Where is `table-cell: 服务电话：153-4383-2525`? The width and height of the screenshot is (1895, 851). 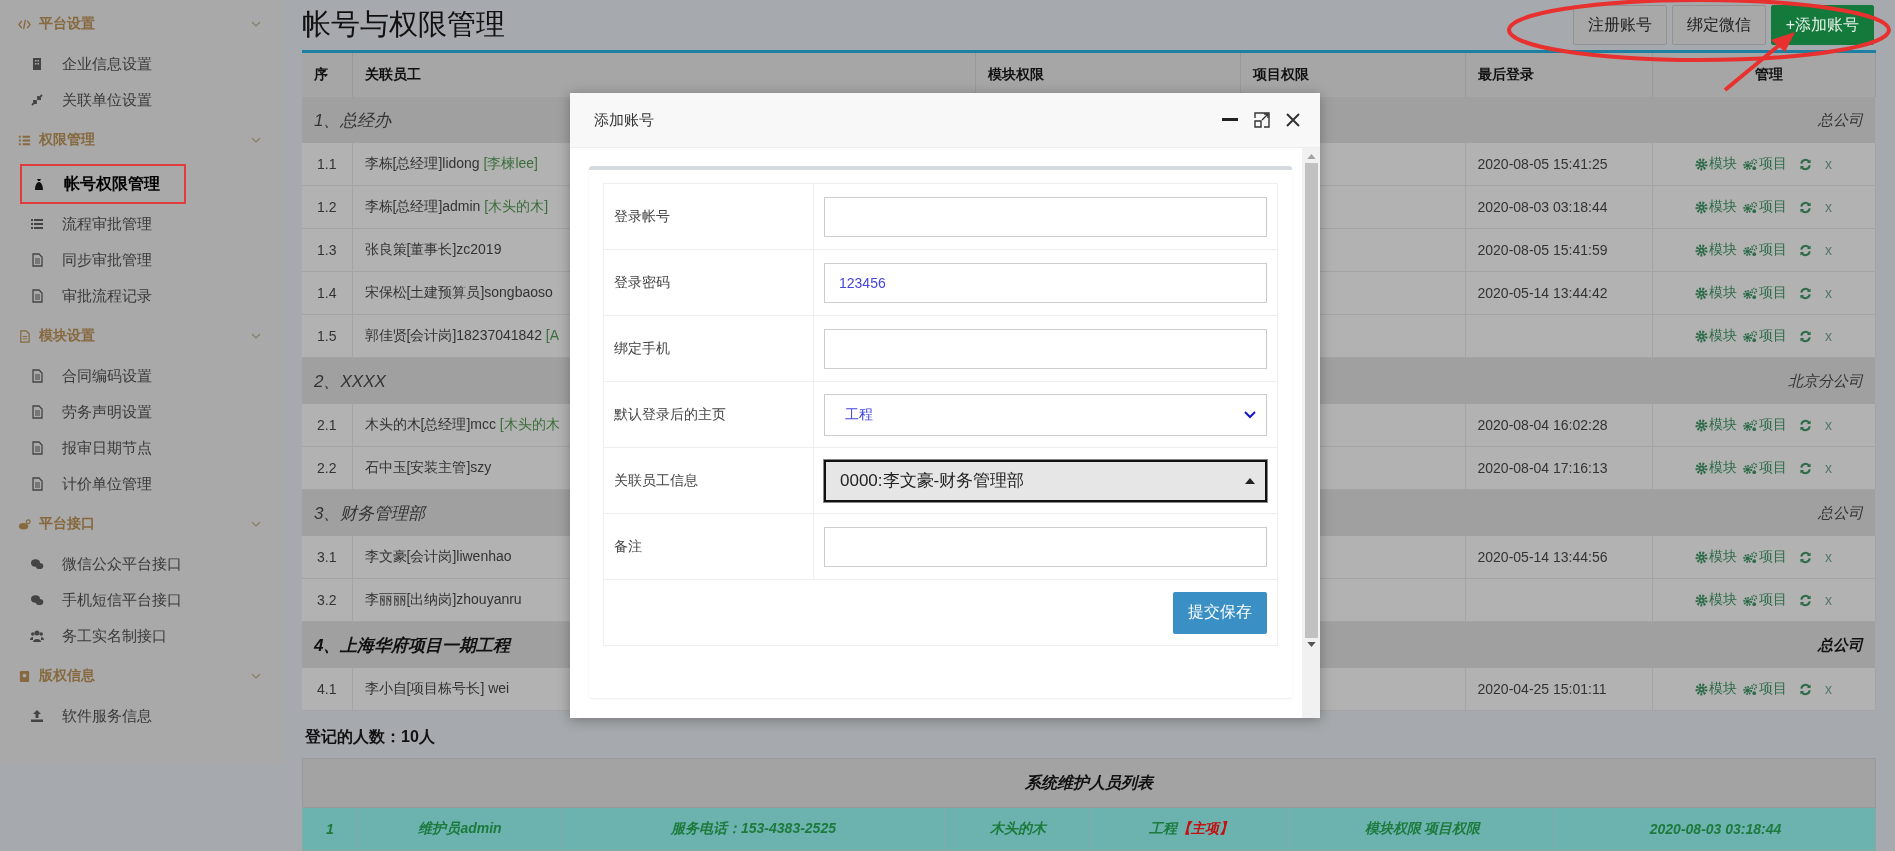 table-cell: 服务电话：153-4383-2525 is located at coordinates (753, 828).